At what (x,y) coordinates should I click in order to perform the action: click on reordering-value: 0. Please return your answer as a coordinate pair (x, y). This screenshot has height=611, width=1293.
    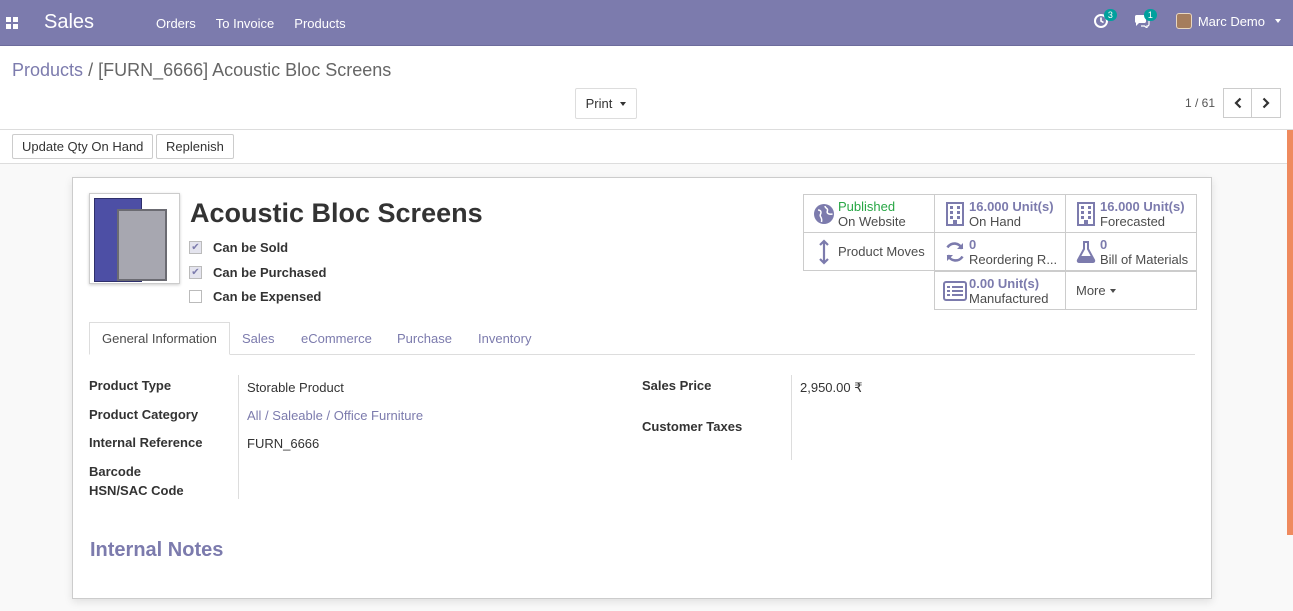
    Looking at the image, I should click on (973, 244).